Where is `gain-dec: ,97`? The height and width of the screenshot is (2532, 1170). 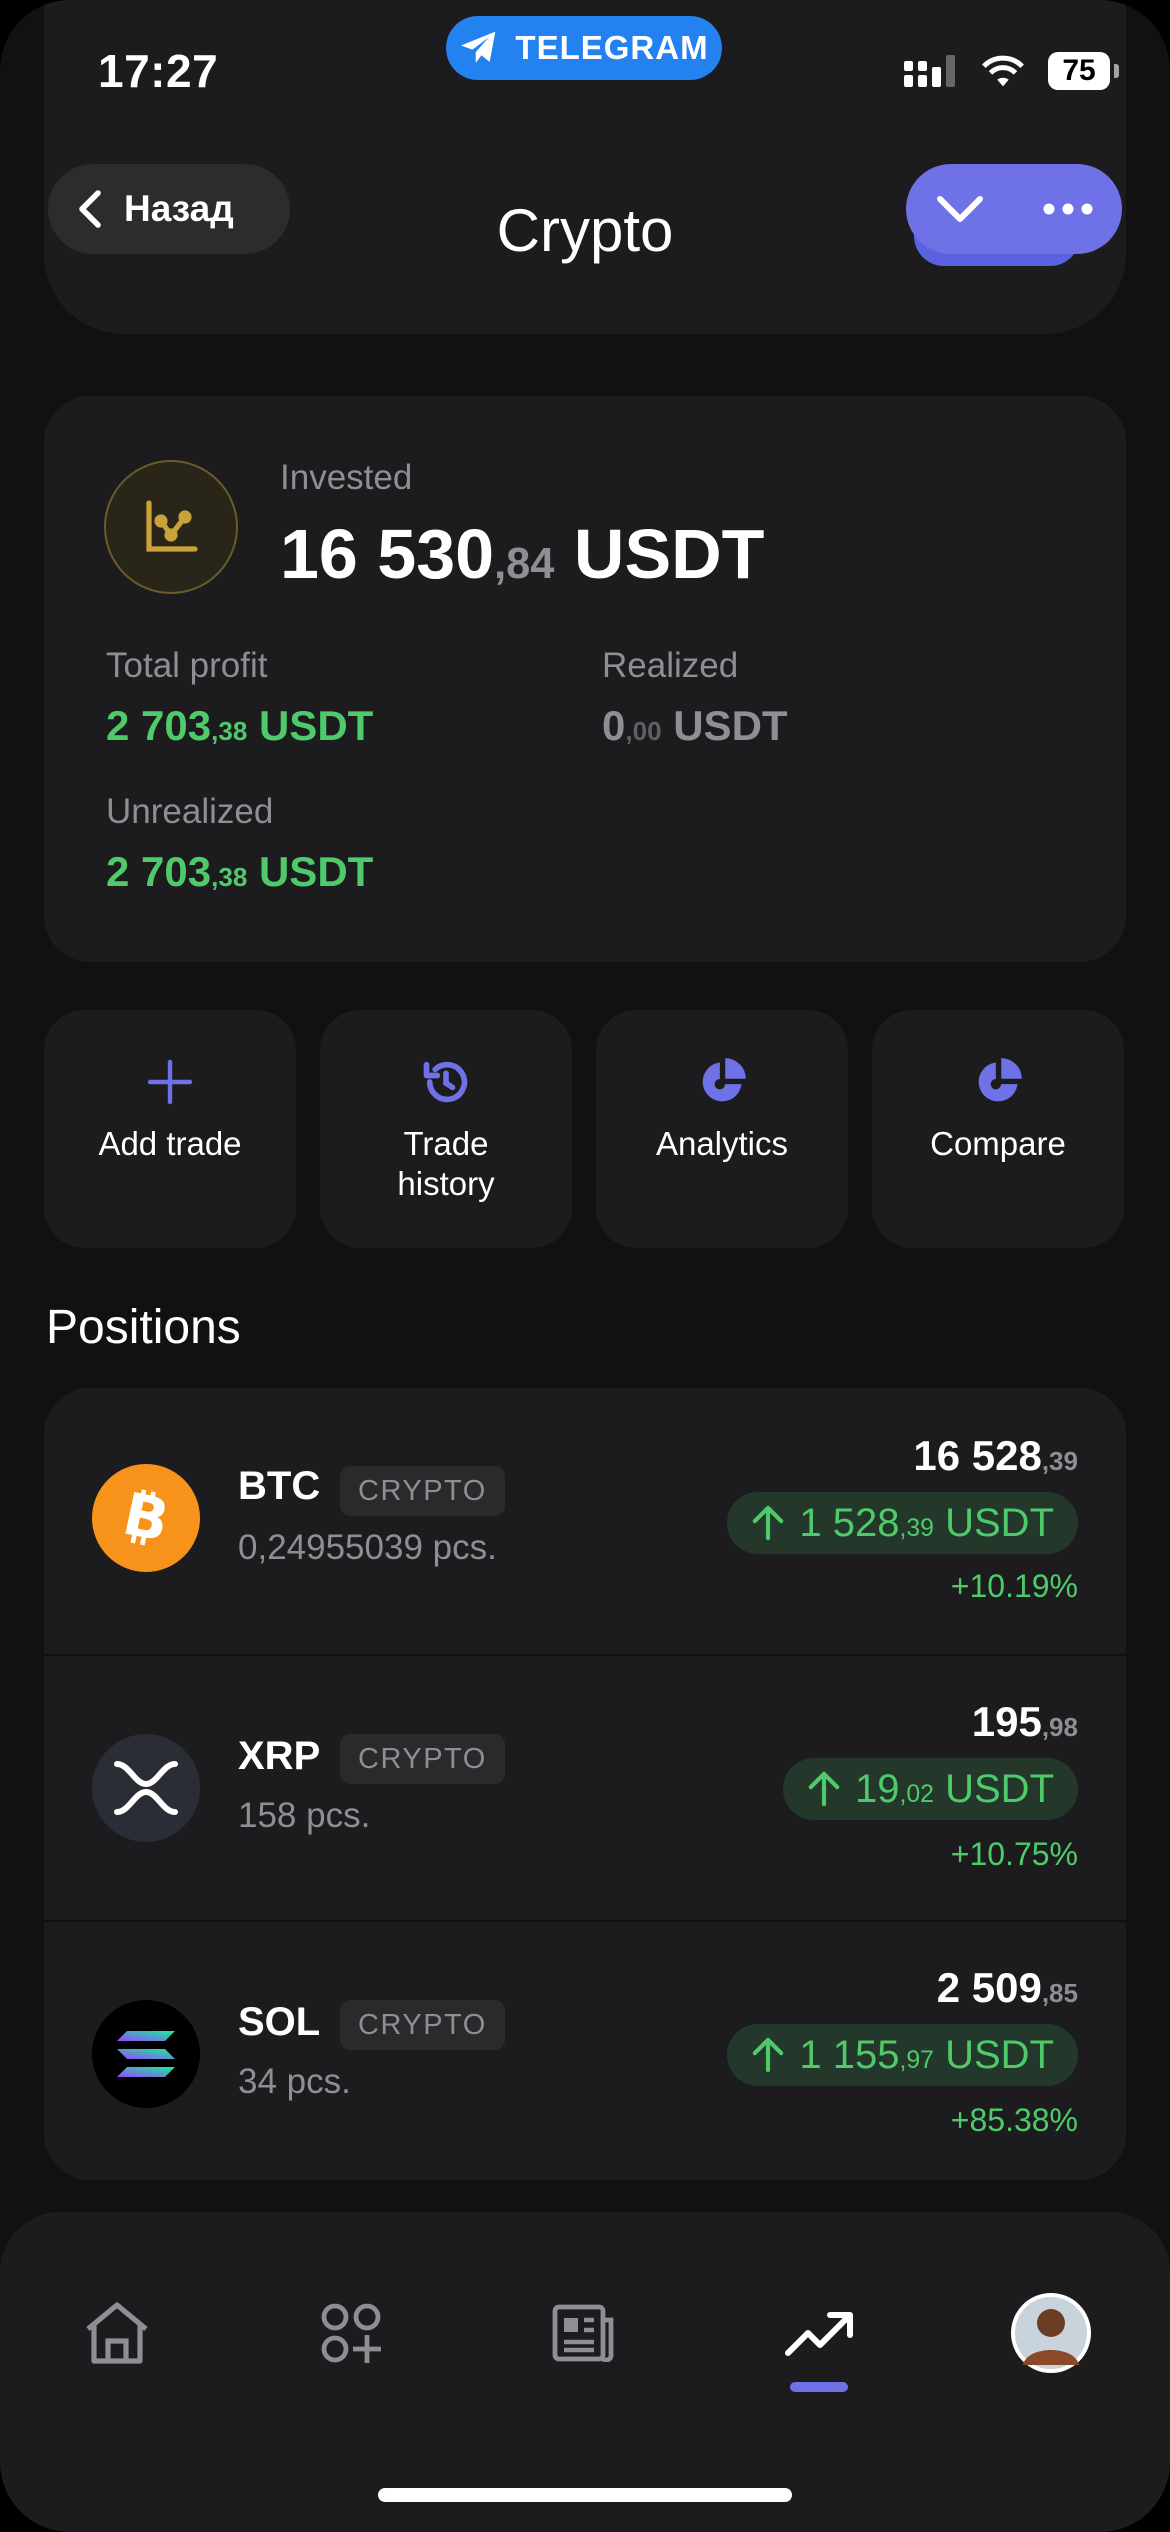 gain-dec: ,97 is located at coordinates (916, 2060).